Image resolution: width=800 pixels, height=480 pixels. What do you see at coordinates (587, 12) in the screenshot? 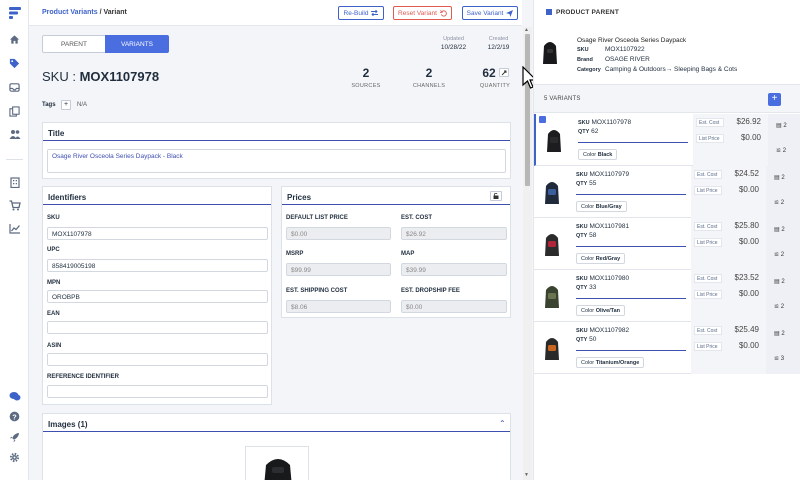
I see `product-parent-heading: PRODUCT PARENT` at bounding box center [587, 12].